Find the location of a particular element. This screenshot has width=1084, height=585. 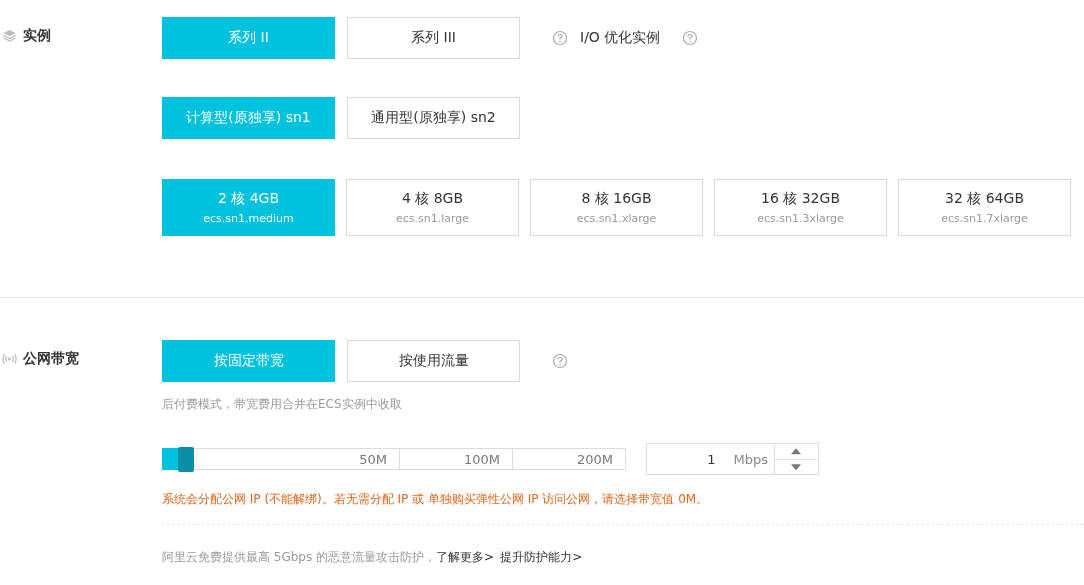

bandwidth-input: 1 Mbps is located at coordinates (732, 459).